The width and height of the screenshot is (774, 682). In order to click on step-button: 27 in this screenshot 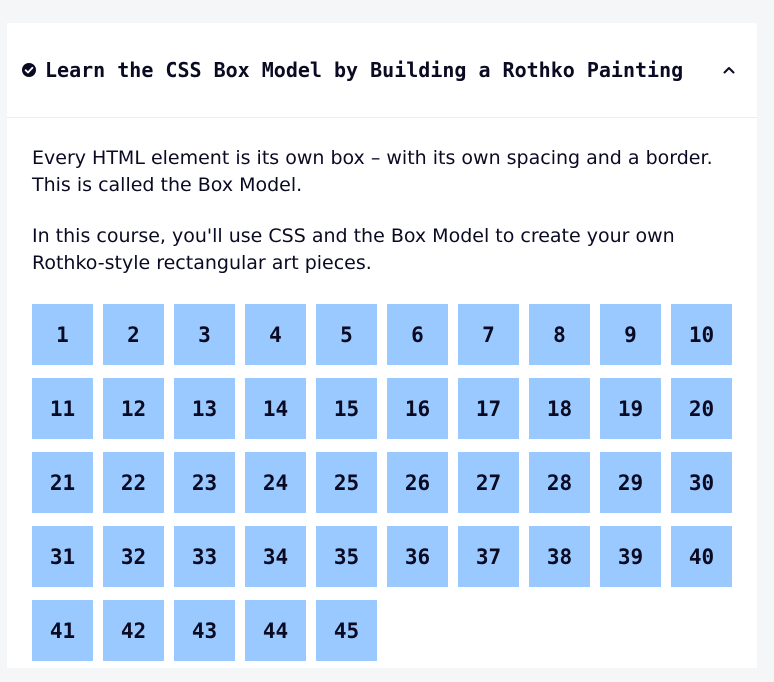, I will do `click(488, 482)`.